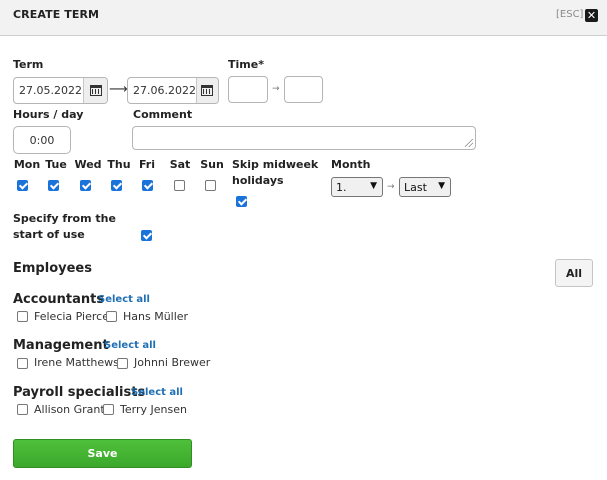 Image resolution: width=607 pixels, height=480 pixels. Describe the element at coordinates (276, 89) in the screenshot. I see `time-range-arrow: →` at that location.